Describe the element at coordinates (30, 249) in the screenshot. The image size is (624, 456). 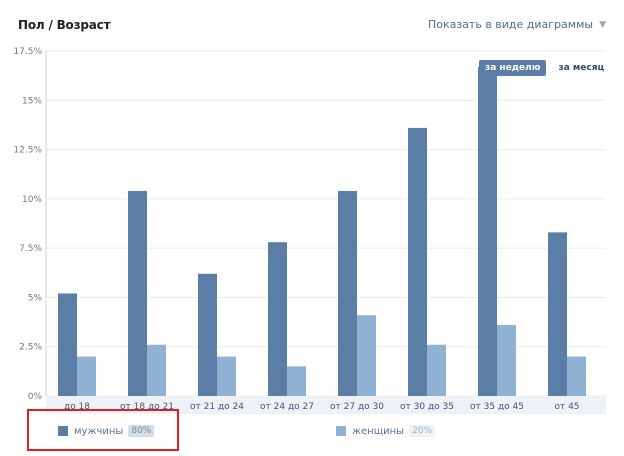
I see `y-tick-label: 7.5%` at that location.